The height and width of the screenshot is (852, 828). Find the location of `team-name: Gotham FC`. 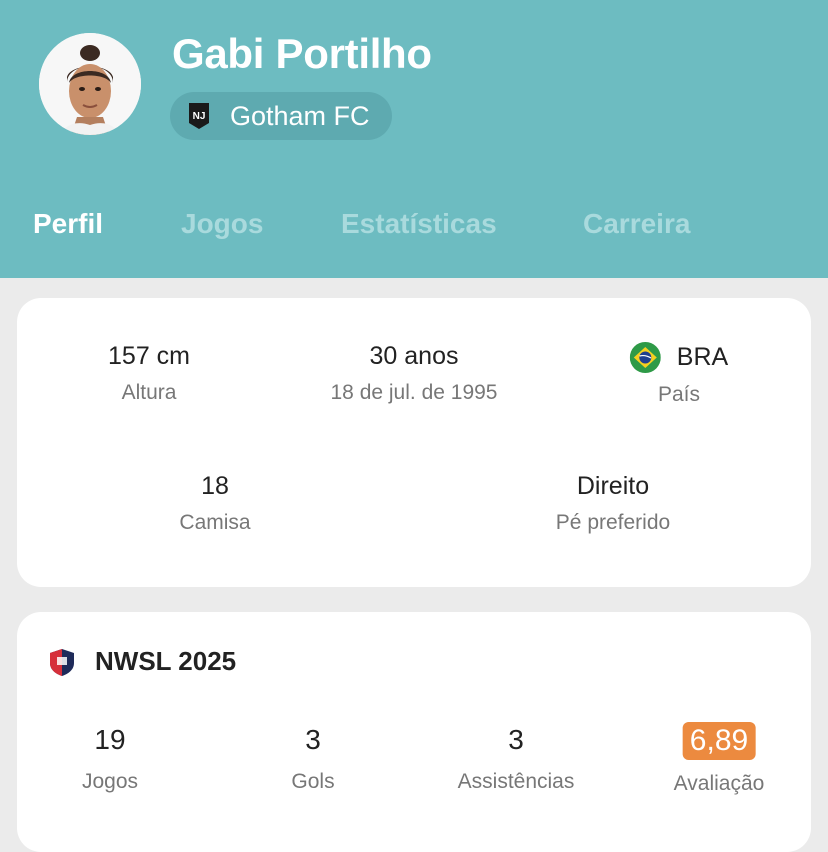

team-name: Gotham FC is located at coordinates (300, 115).